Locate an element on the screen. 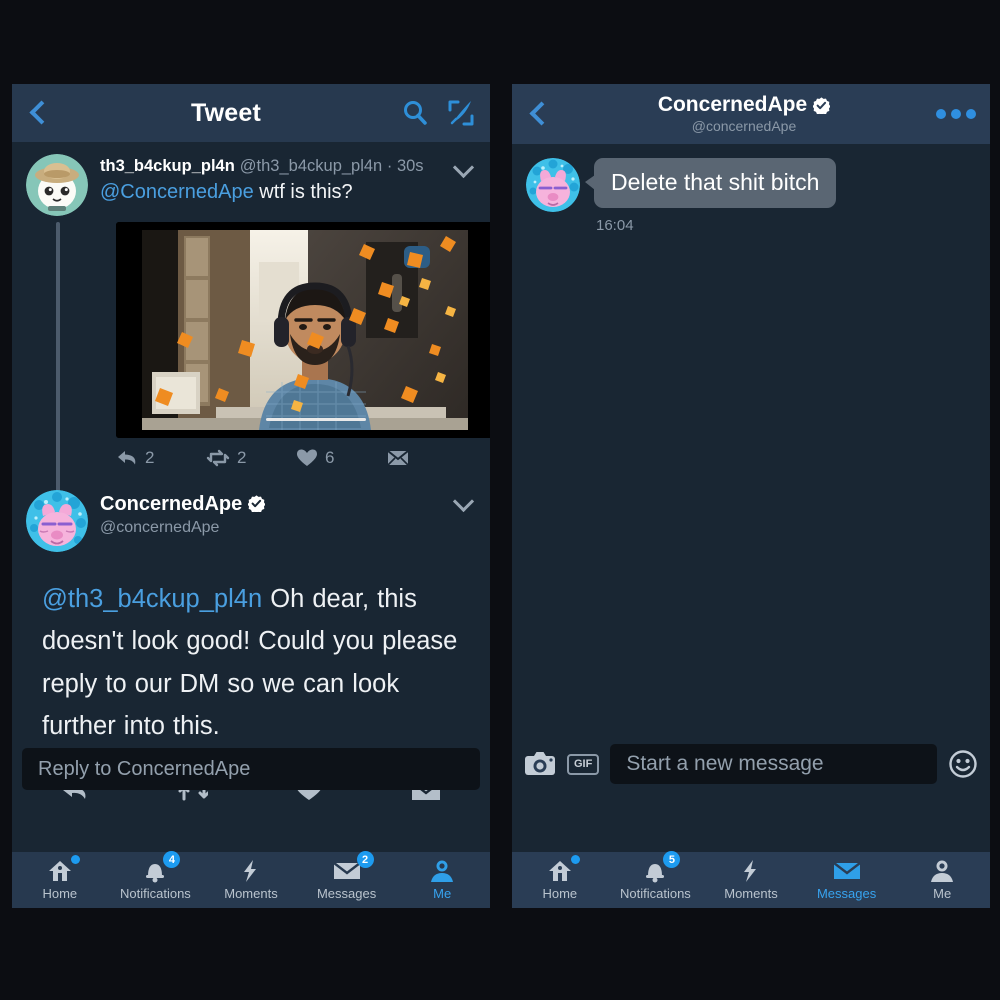  nav-item-notifications: 4 Notifications is located at coordinates (156, 876).